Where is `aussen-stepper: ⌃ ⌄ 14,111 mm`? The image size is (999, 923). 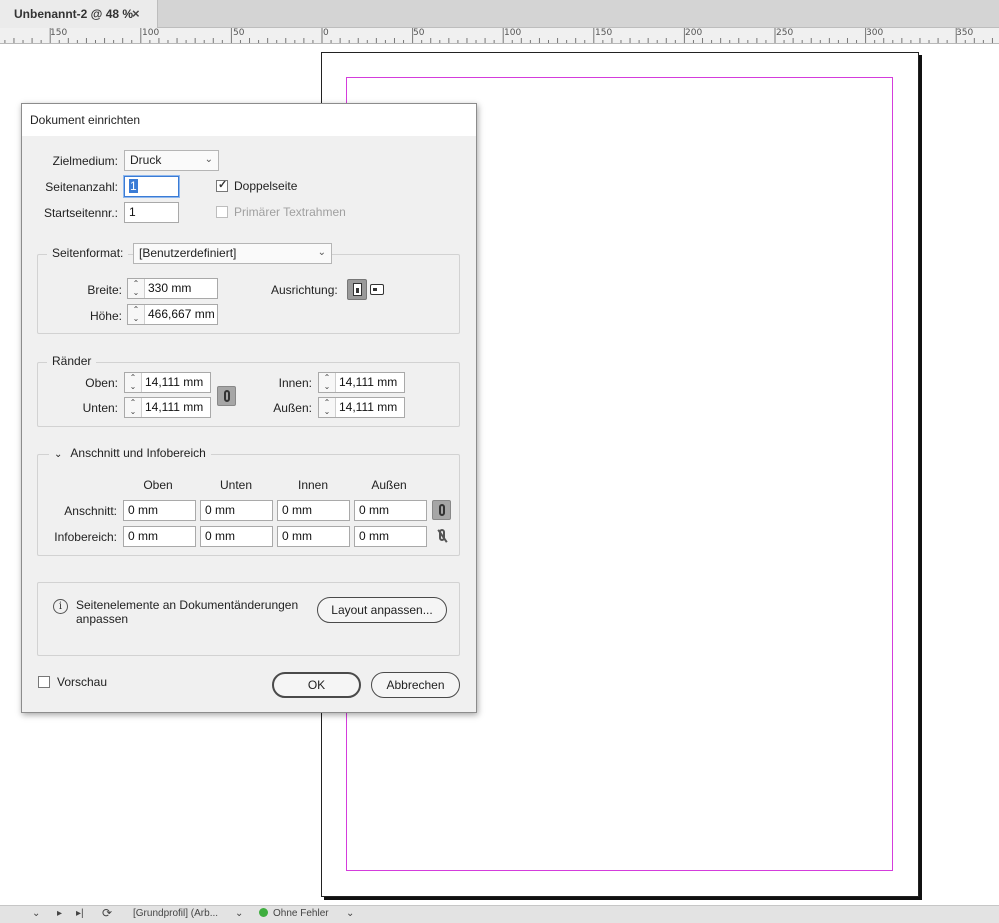 aussen-stepper: ⌃ ⌄ 14,111 mm is located at coordinates (361, 407).